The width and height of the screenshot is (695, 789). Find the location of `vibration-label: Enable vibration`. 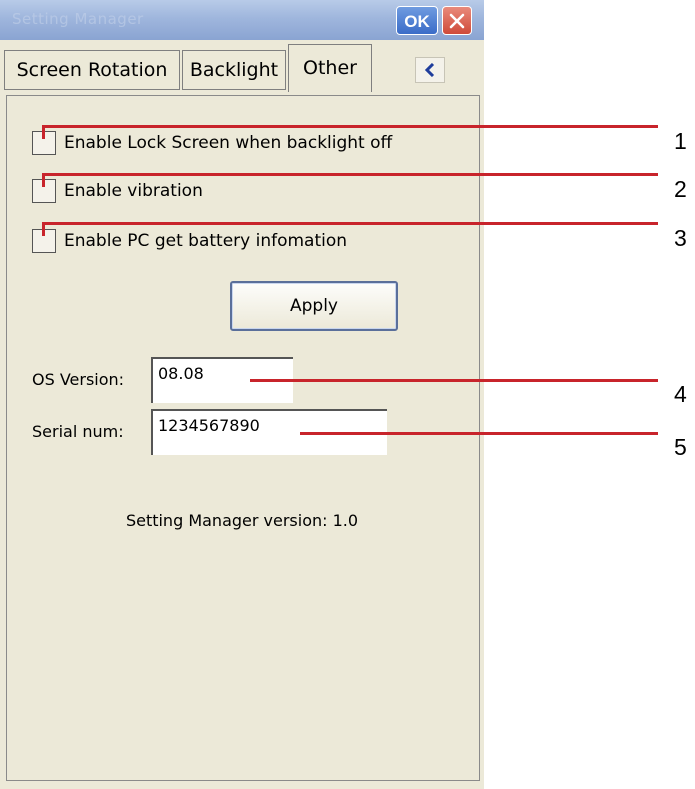

vibration-label: Enable vibration is located at coordinates (133, 191).